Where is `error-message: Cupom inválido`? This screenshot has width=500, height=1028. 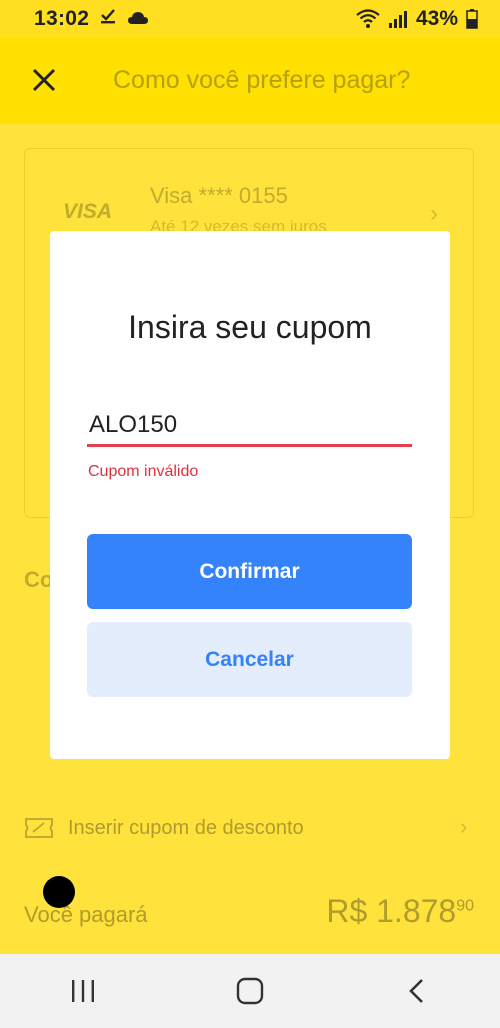
error-message: Cupom inválido is located at coordinates (143, 471).